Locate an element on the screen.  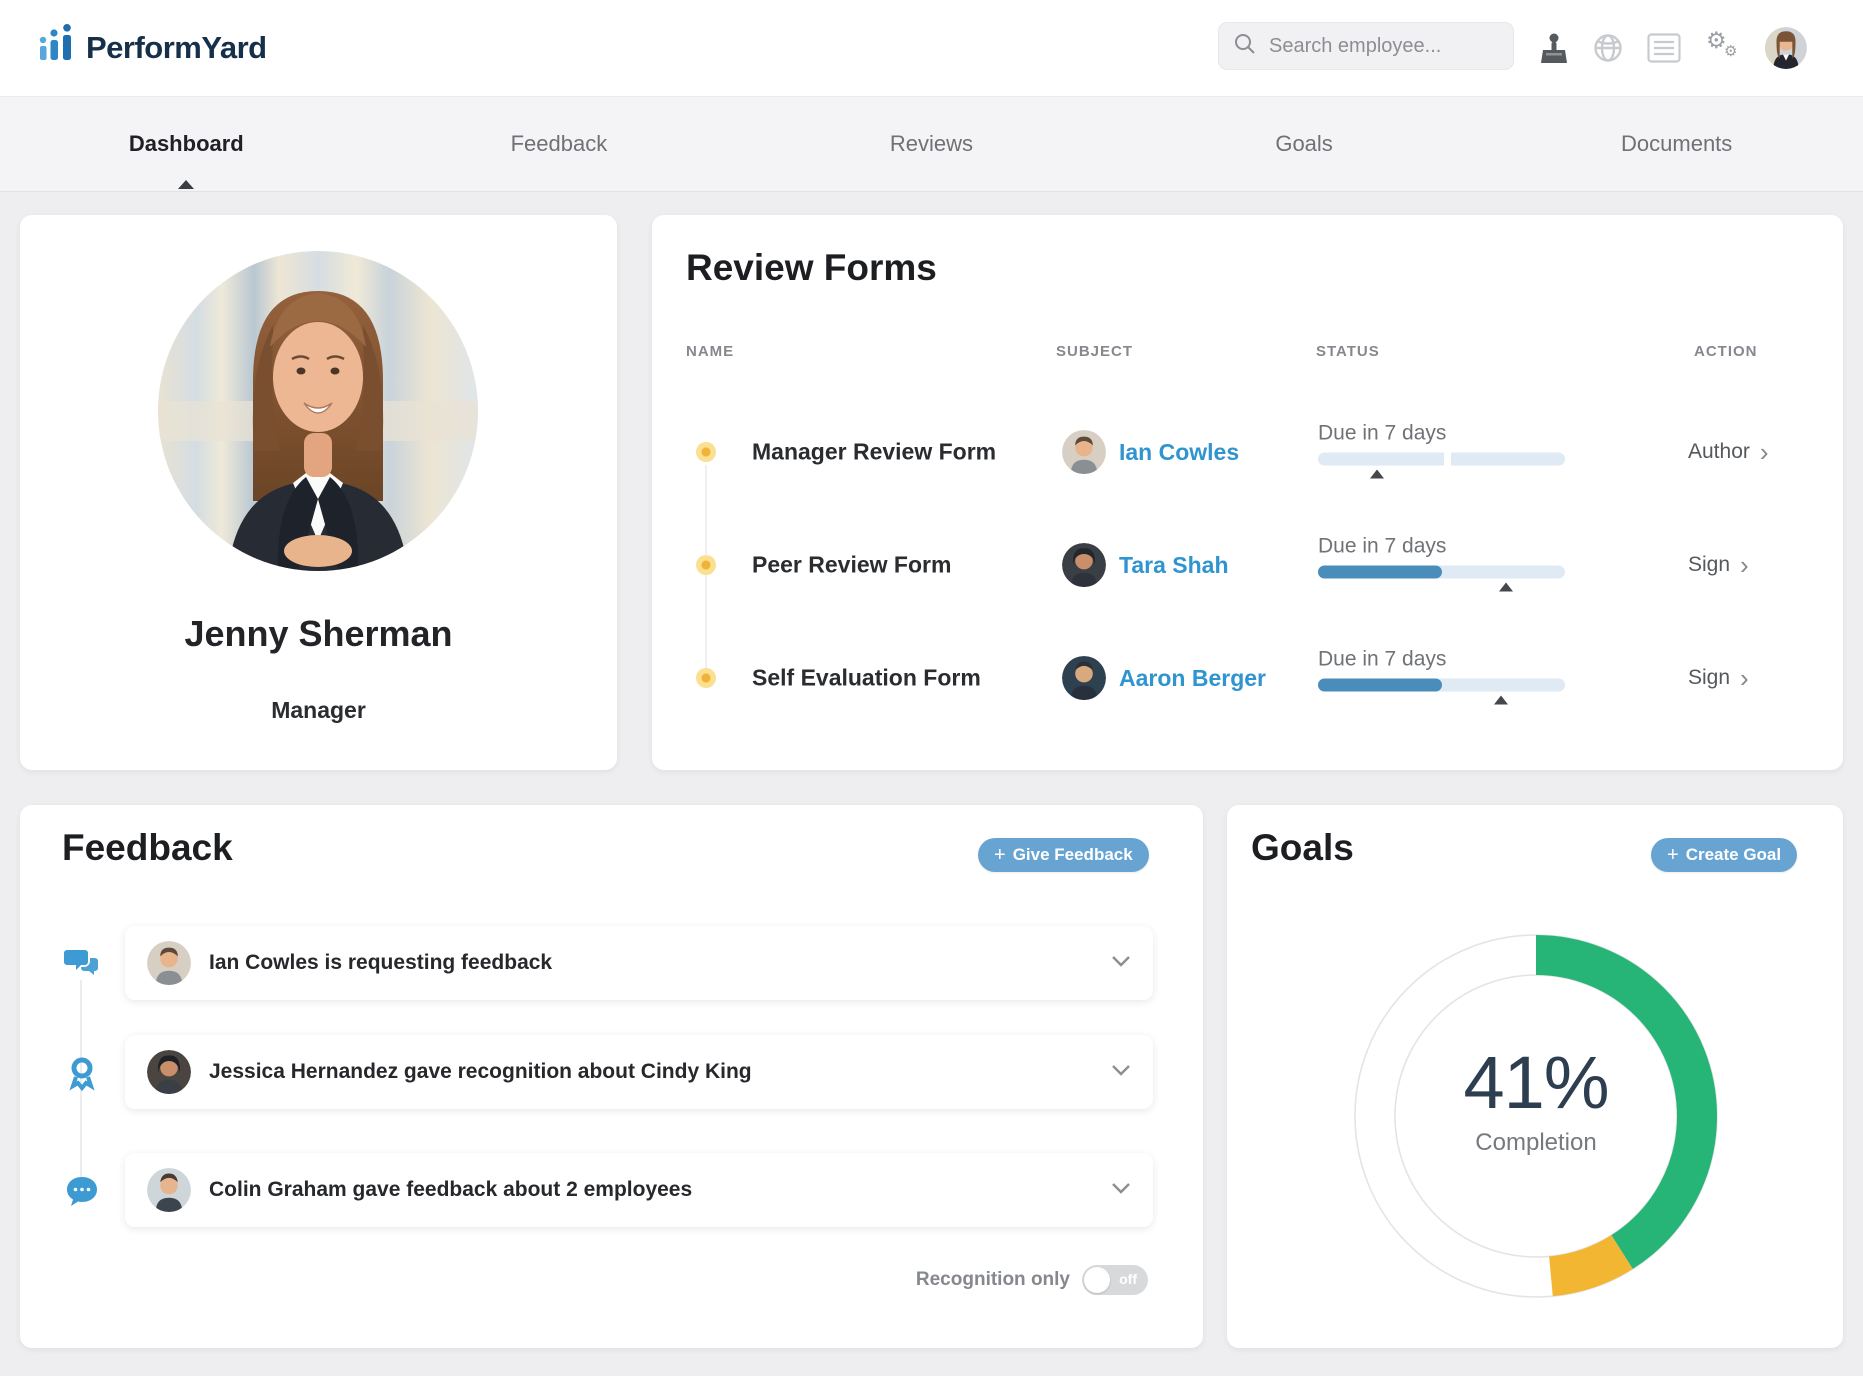
profile-name: Jenny Sherman is located at coordinates (318, 633).